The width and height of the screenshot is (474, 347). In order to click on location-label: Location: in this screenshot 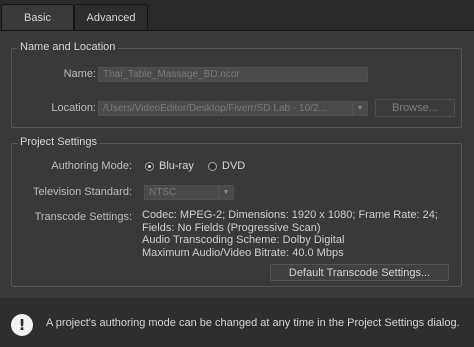, I will do `click(73, 108)`.